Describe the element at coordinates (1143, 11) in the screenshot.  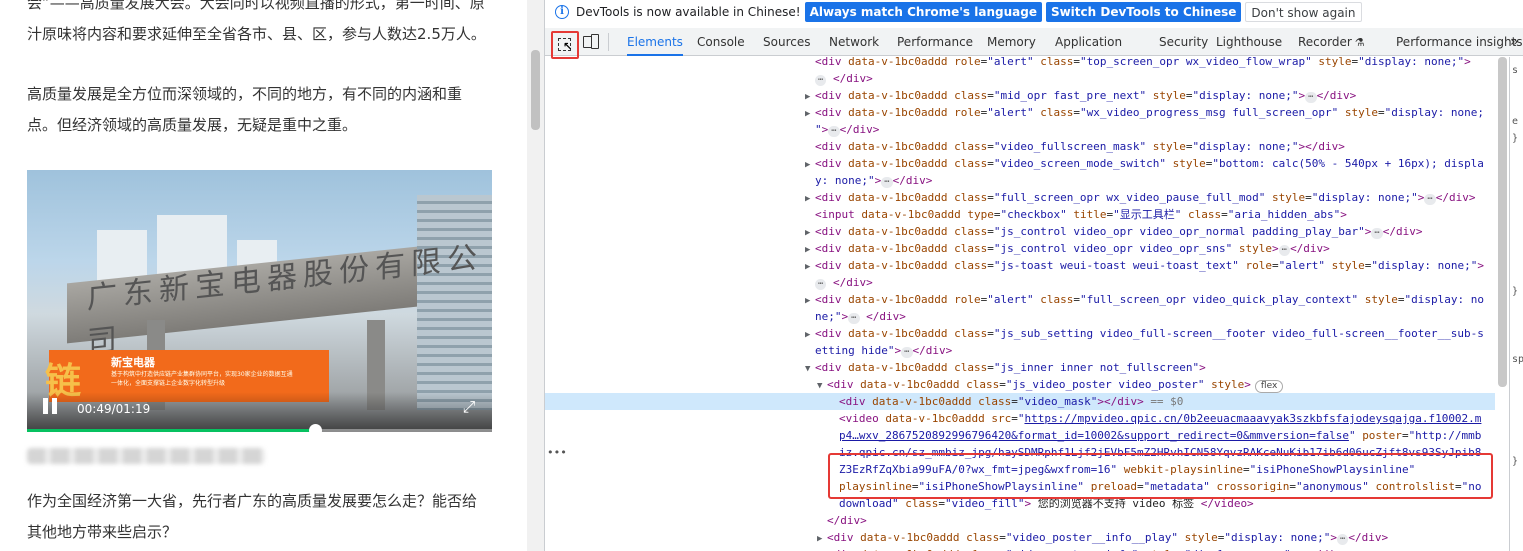
I see `switch-to-chinese-button: Switch DevTools to Chinese` at that location.